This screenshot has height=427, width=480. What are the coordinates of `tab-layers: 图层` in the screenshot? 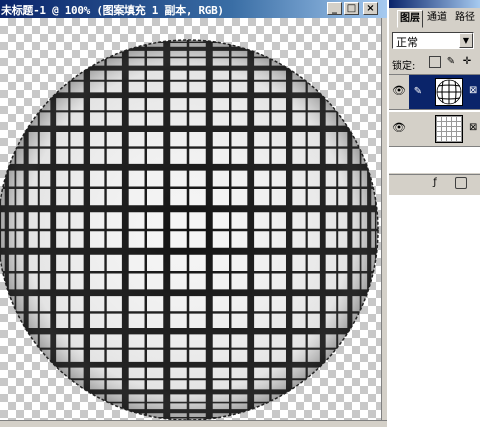 It's located at (410, 19).